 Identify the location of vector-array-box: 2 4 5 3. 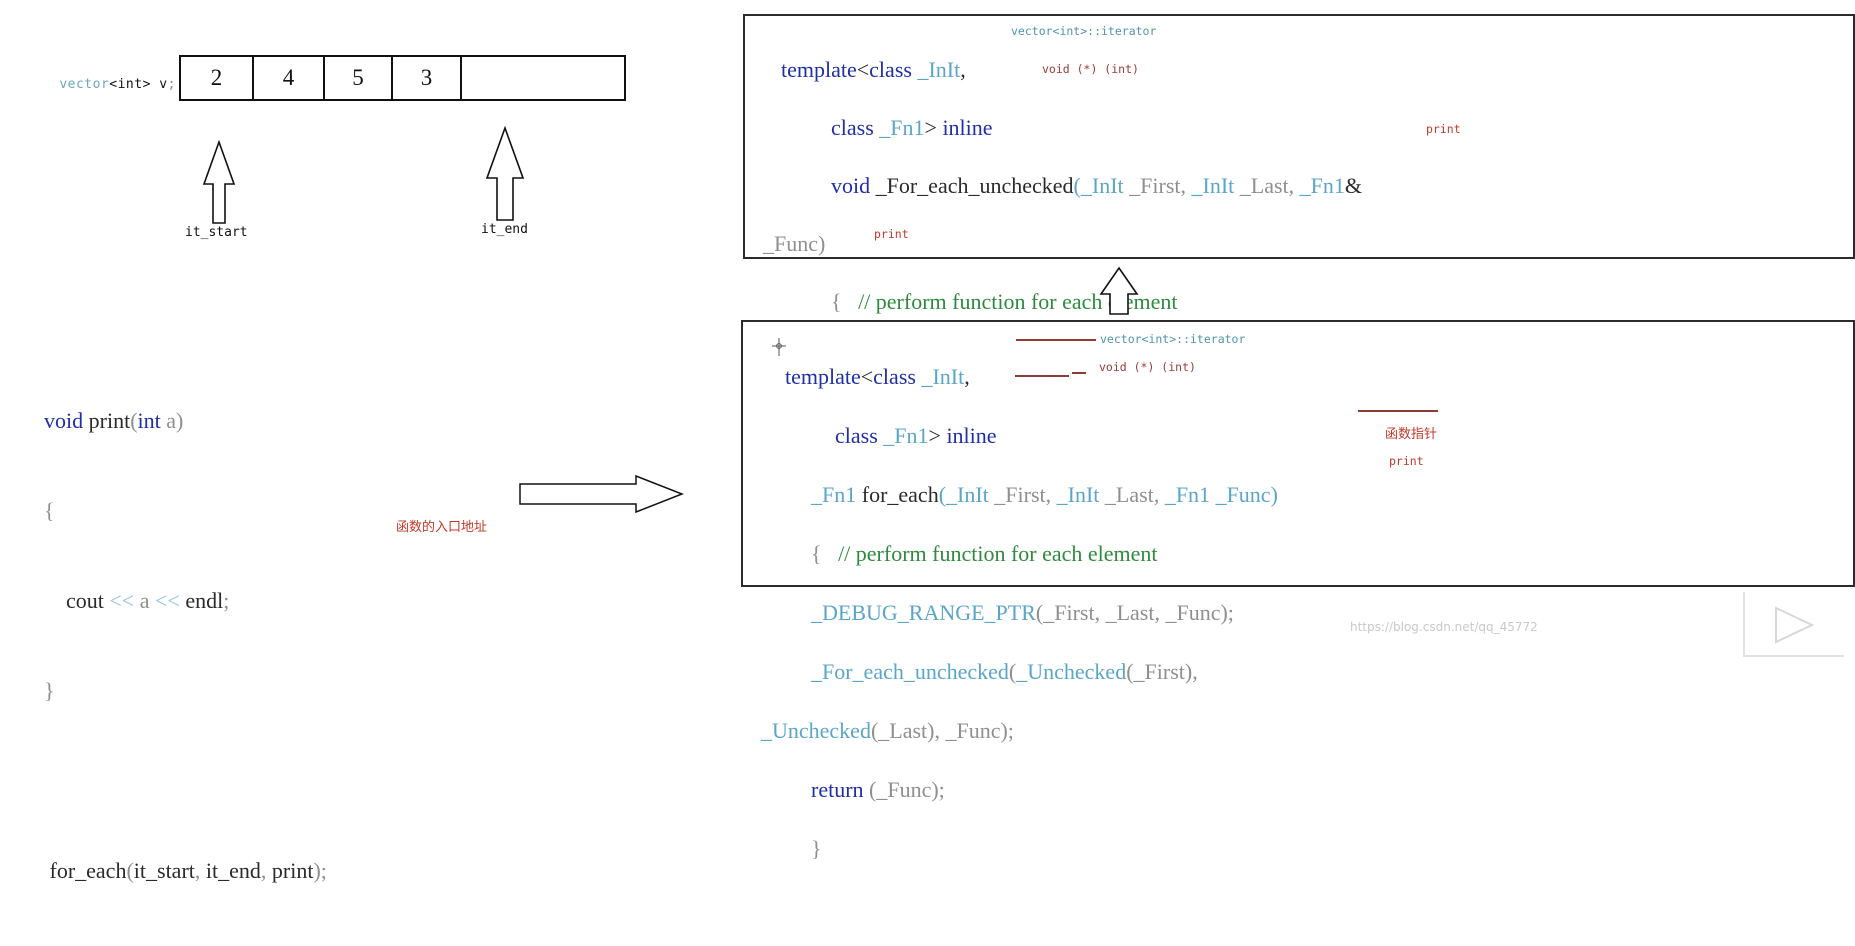
(402, 78).